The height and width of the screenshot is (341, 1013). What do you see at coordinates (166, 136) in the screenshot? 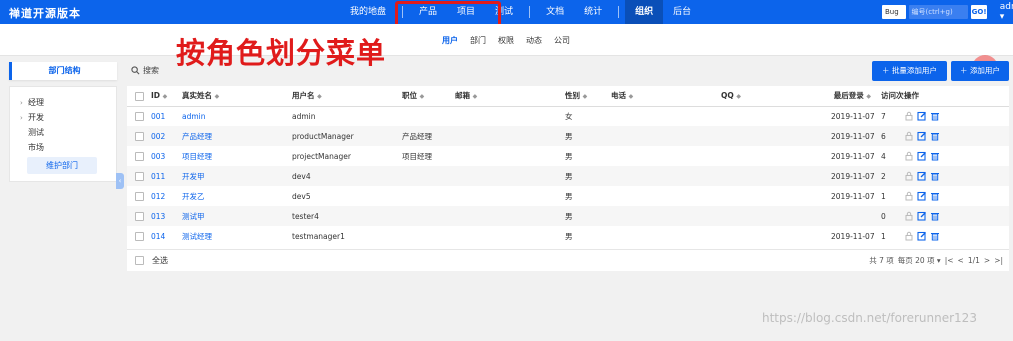
I see `cell-id: 002` at bounding box center [166, 136].